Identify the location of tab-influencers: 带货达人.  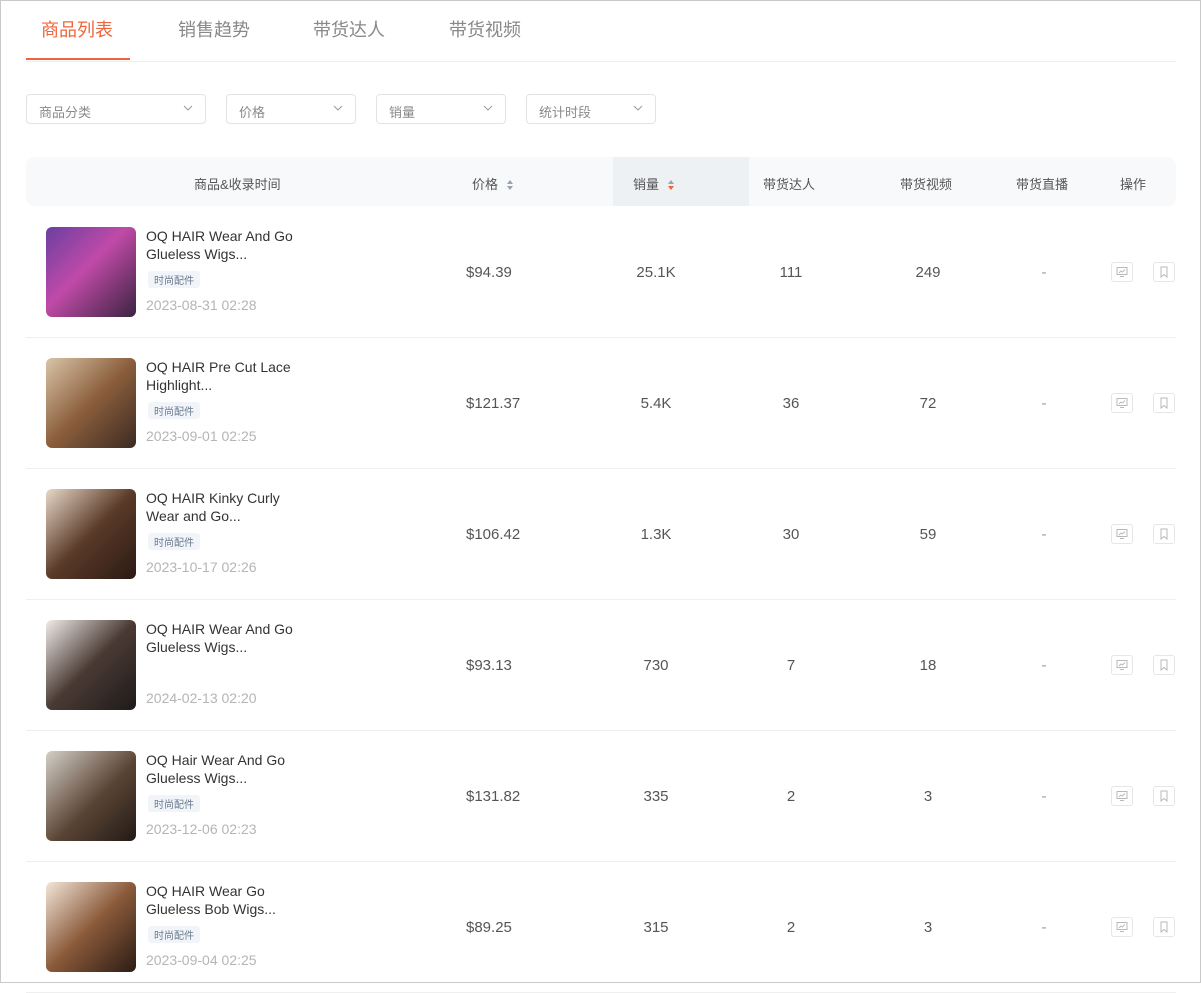
(349, 29).